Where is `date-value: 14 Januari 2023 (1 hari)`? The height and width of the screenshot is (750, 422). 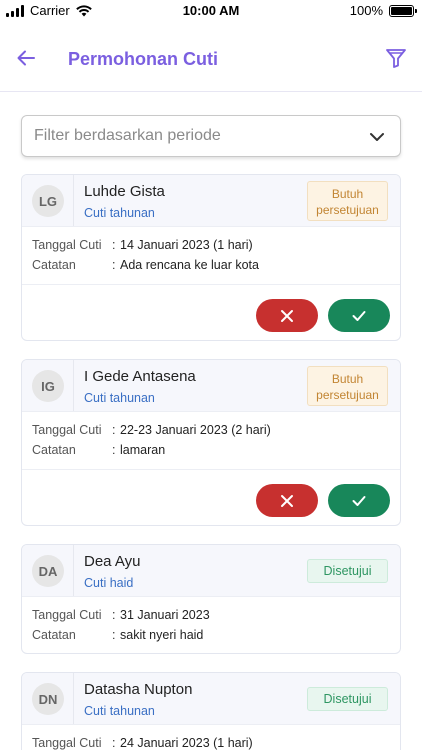
date-value: 14 Januari 2023 (1 hari) is located at coordinates (186, 245).